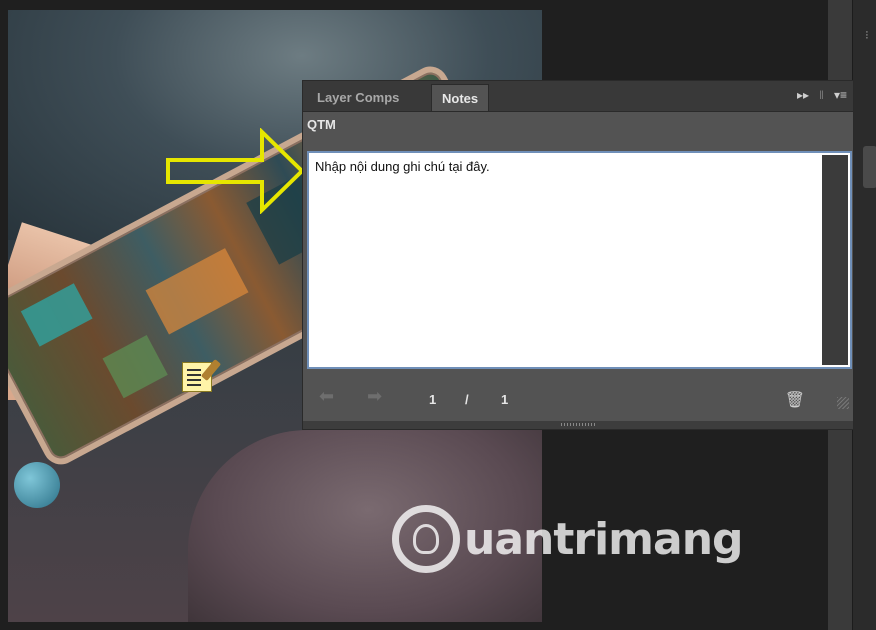  What do you see at coordinates (864, 315) in the screenshot?
I see `dock-strip-collapsed: ⁝` at bounding box center [864, 315].